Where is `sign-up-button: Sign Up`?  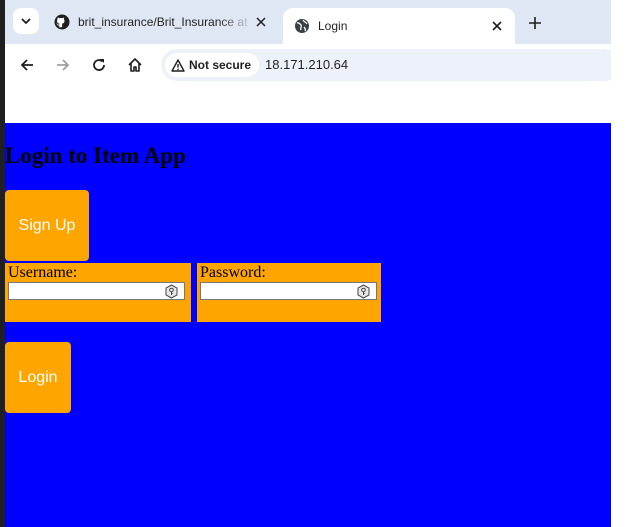 sign-up-button: Sign Up is located at coordinates (47, 225).